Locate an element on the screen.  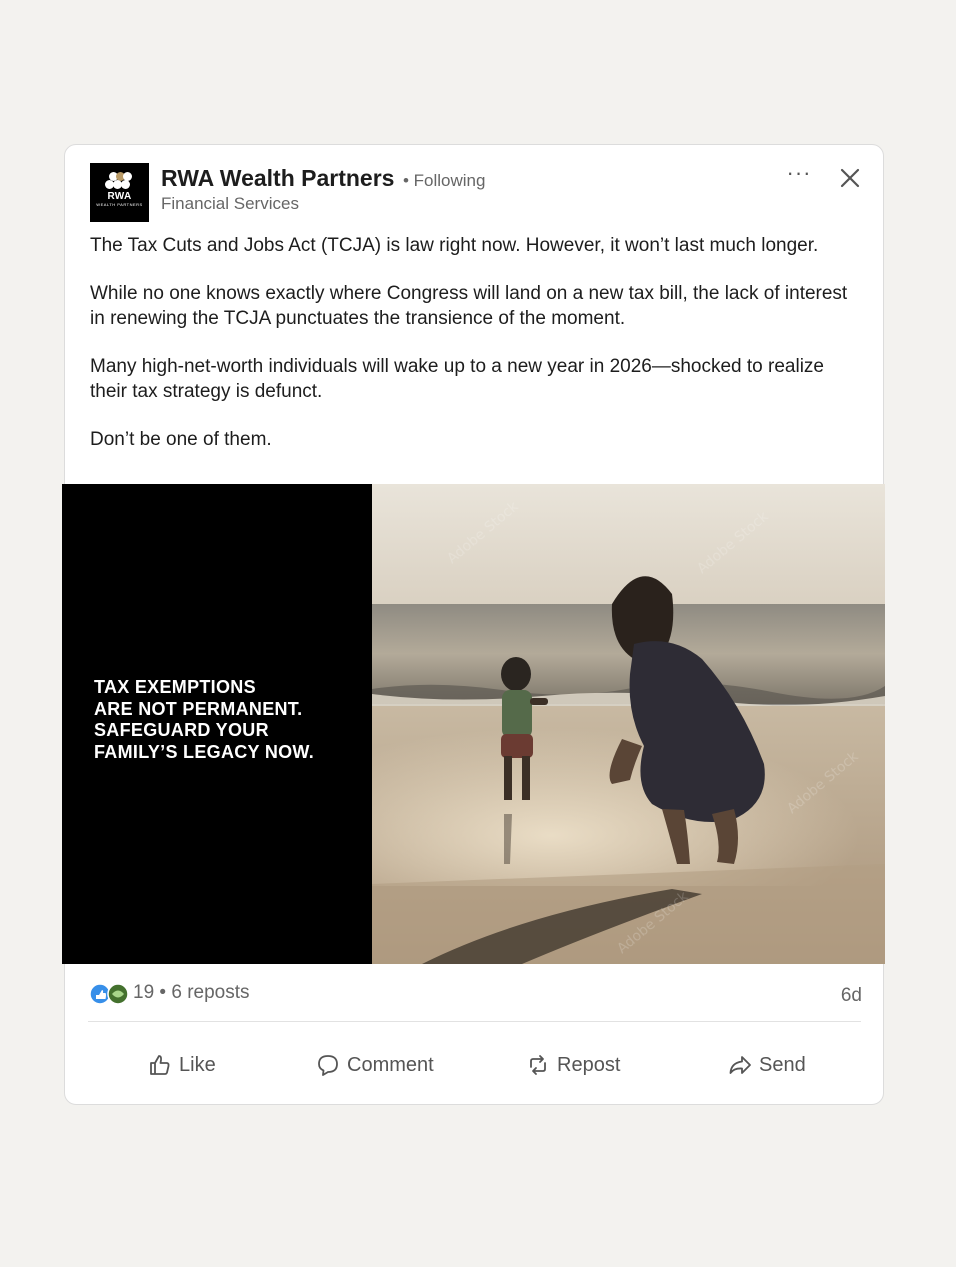
reaction-count: 19 is located at coordinates (144, 992).